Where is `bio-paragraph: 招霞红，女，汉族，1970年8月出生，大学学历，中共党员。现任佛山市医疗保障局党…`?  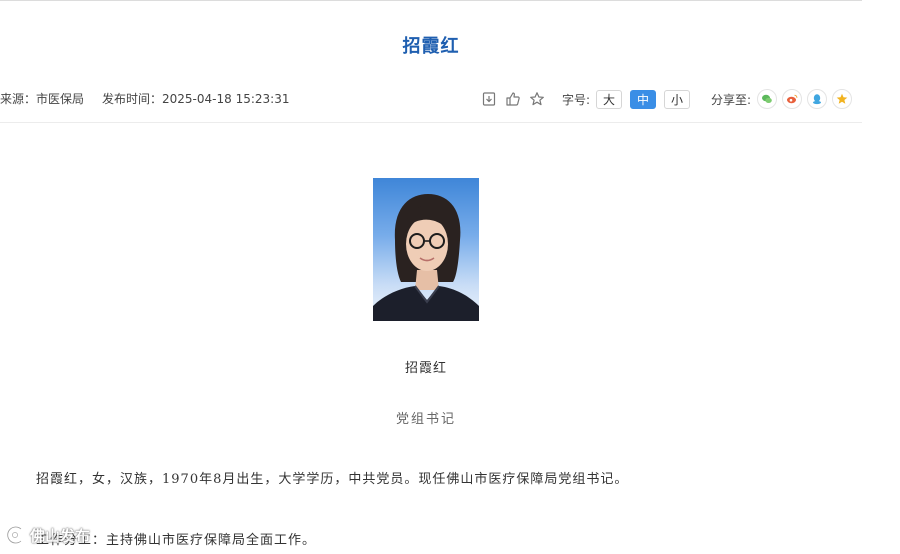
bio-paragraph: 招霞红，女，汉族，1970年8月出生，大学学历，中共党员。现任佛山市医疗保障局党… is located at coordinates (332, 479).